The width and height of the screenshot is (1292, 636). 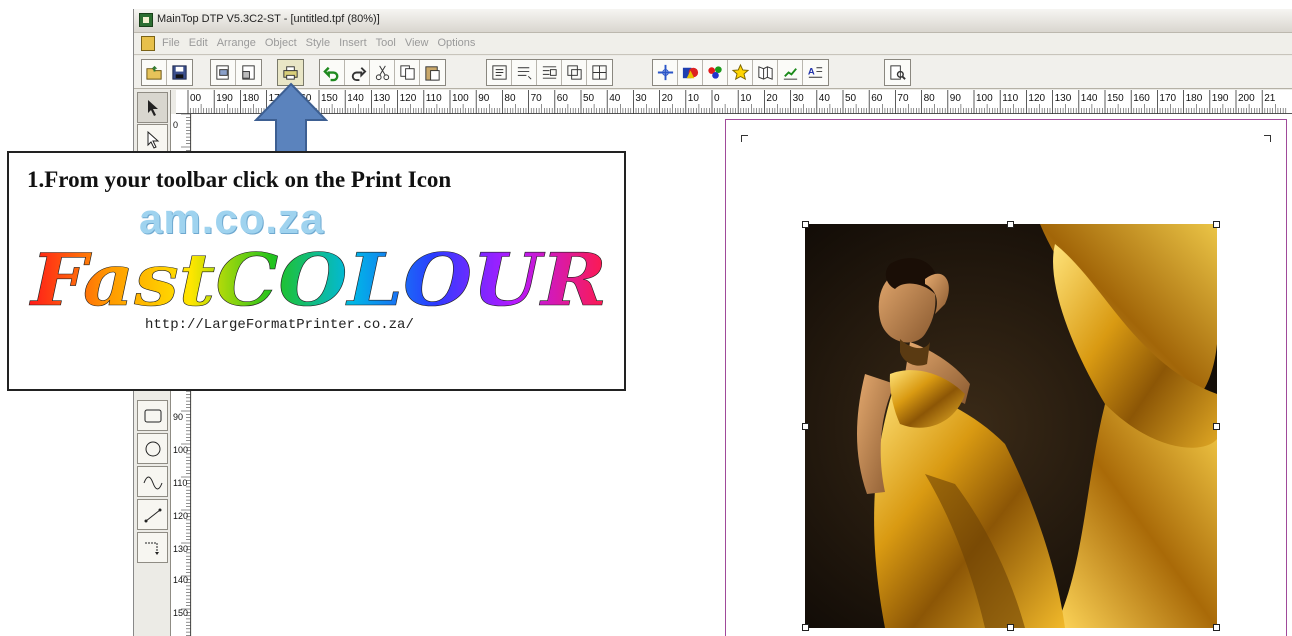 What do you see at coordinates (1167, 98) in the screenshot?
I see `ruler-label: 170` at bounding box center [1167, 98].